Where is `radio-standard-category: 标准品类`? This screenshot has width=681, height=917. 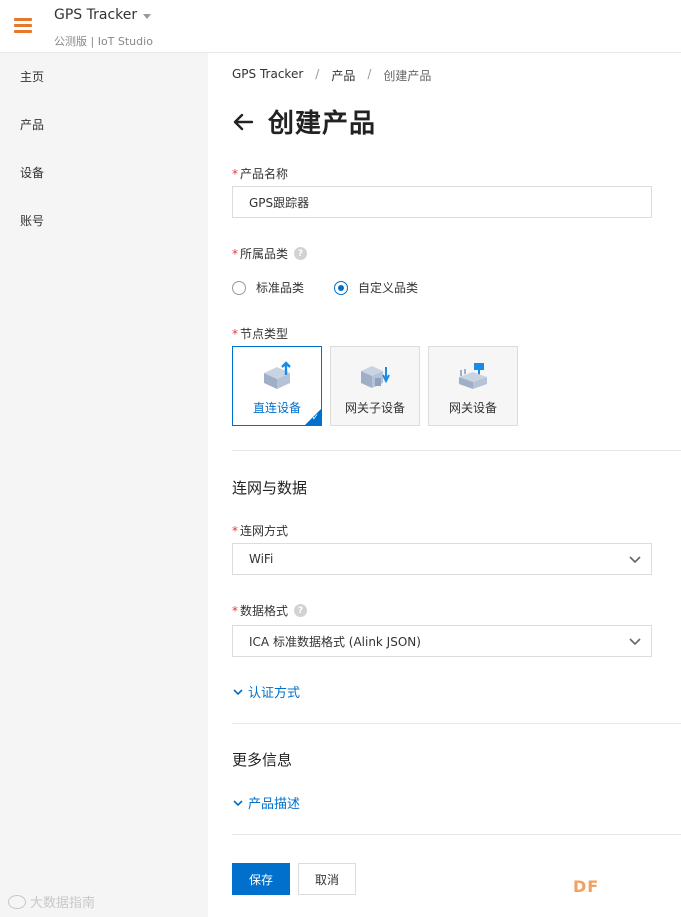 radio-standard-category: 标准品类 is located at coordinates (268, 287).